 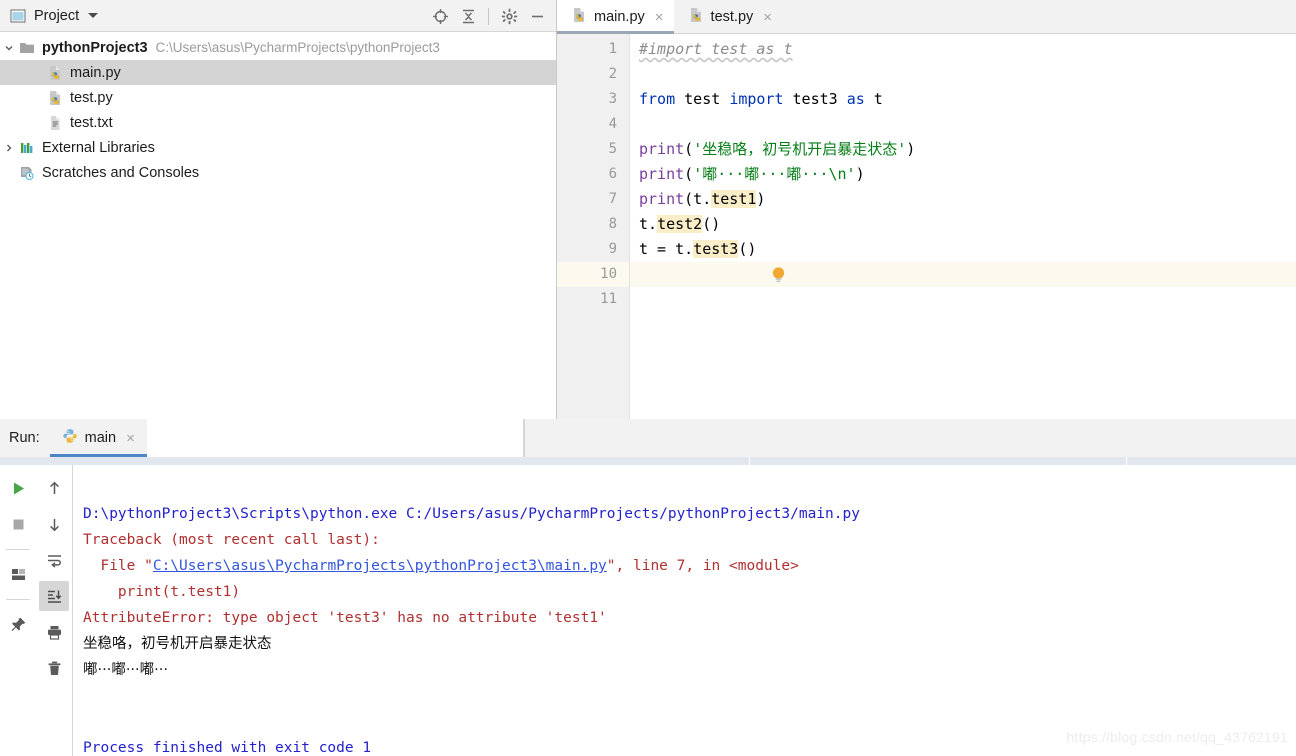 I want to click on code-line-5: print('坐稳咯，初号机开启暴走状态'), so click(x=777, y=149).